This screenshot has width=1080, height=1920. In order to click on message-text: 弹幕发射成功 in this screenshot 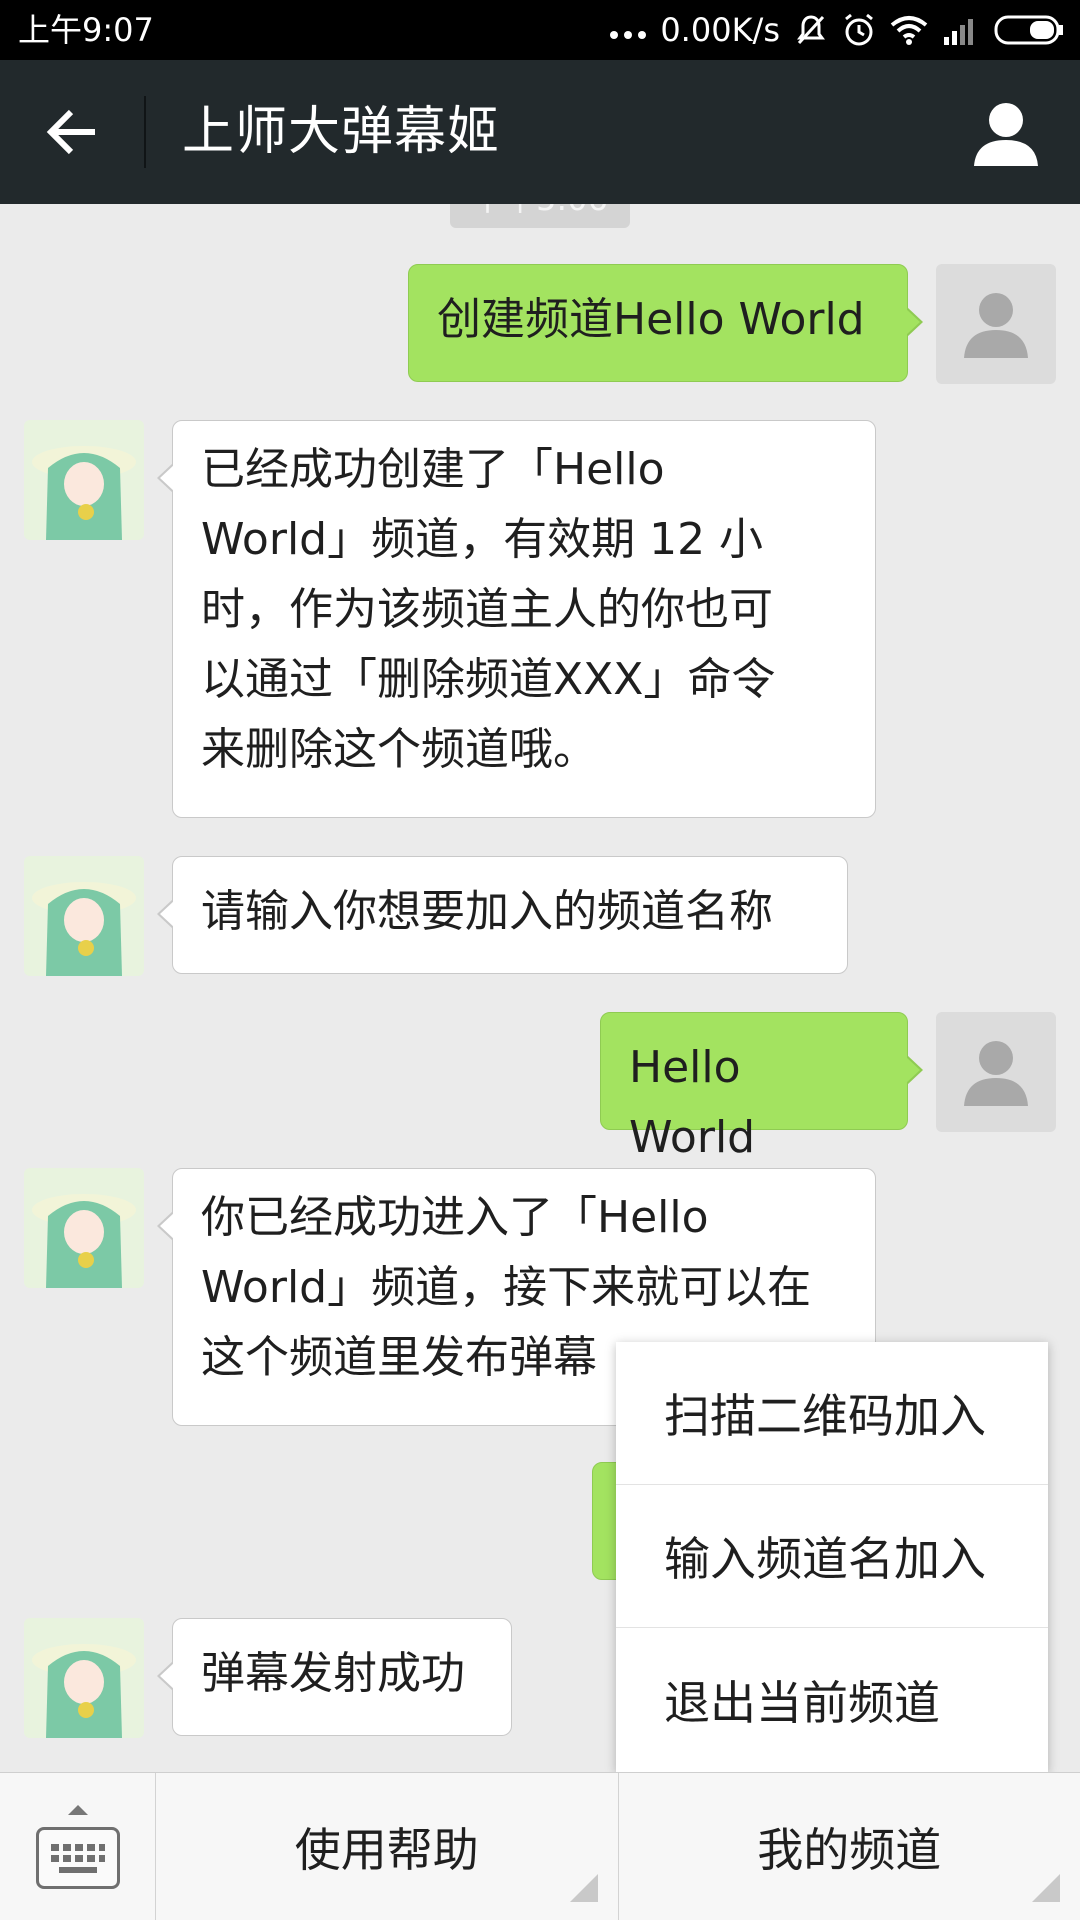, I will do `click(333, 1673)`.